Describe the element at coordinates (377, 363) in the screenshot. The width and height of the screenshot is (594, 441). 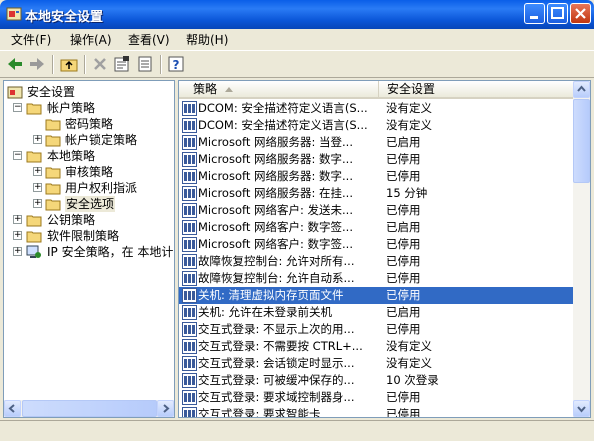
I see `policy-row: 交互式登录: 会话锁定时显示... 没有定义` at that location.